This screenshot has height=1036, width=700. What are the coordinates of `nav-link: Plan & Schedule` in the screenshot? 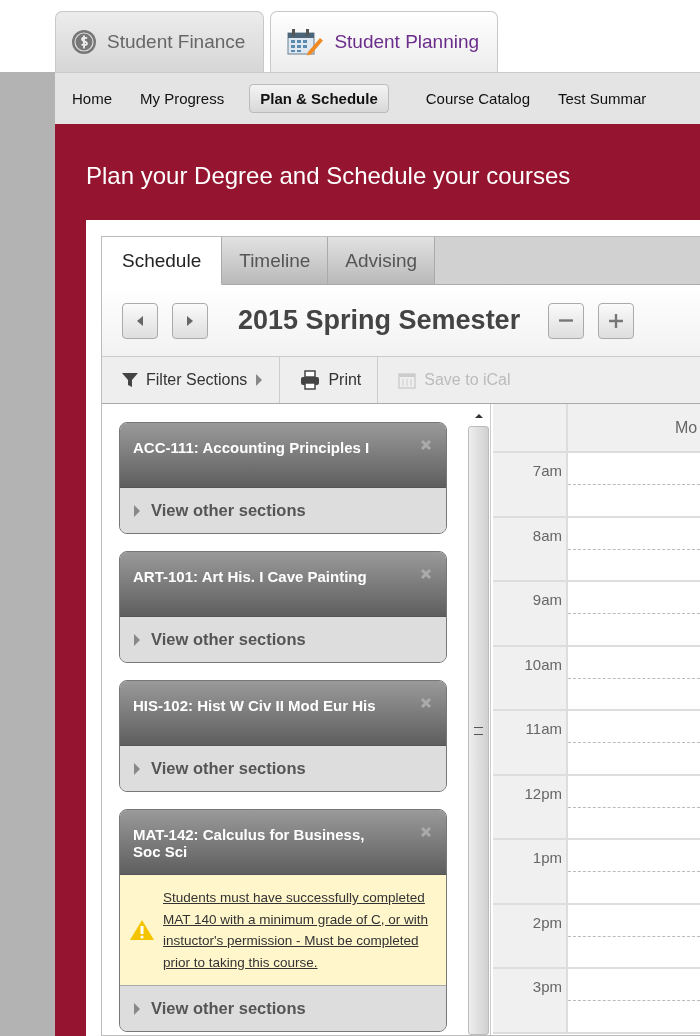 It's located at (319, 98).